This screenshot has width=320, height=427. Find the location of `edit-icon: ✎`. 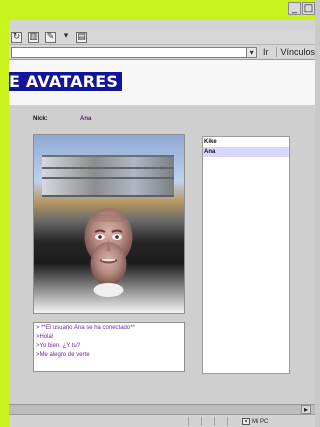

edit-icon: ✎ is located at coordinates (50, 37).